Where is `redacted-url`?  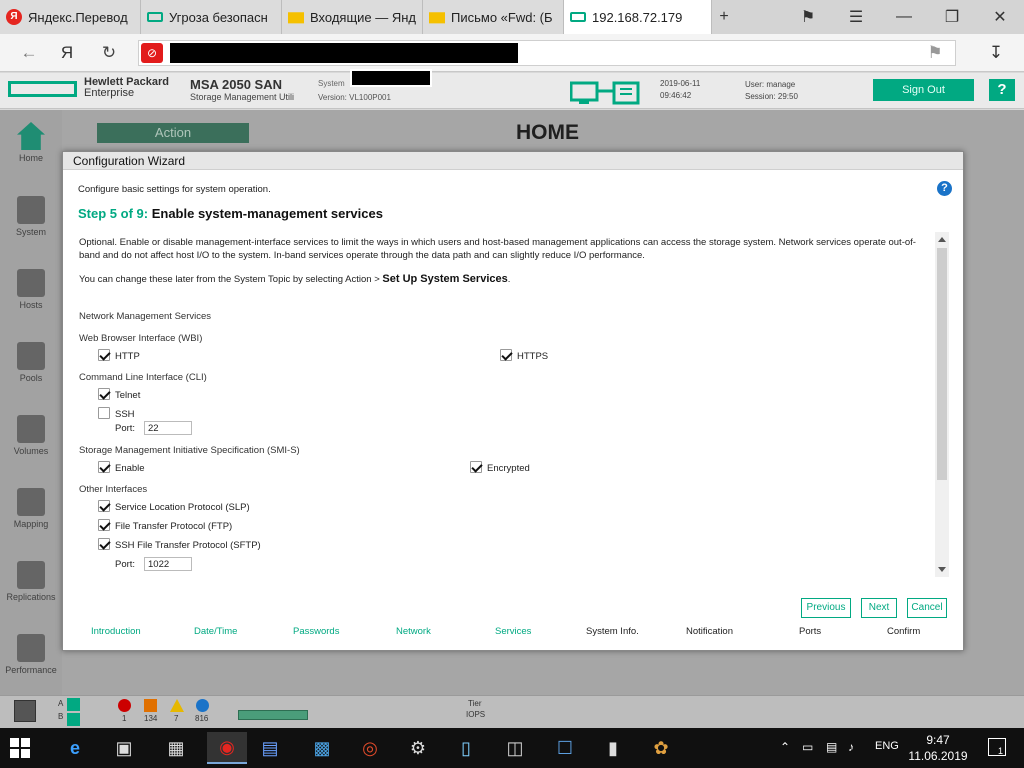
redacted-url is located at coordinates (344, 53).